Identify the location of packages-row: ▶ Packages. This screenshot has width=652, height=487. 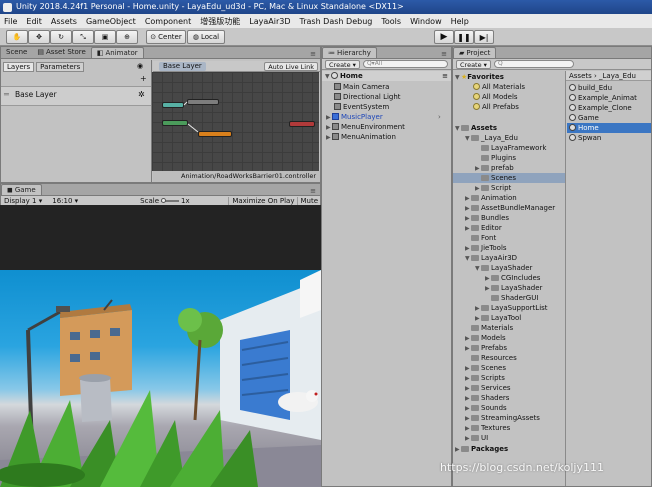
(481, 449).